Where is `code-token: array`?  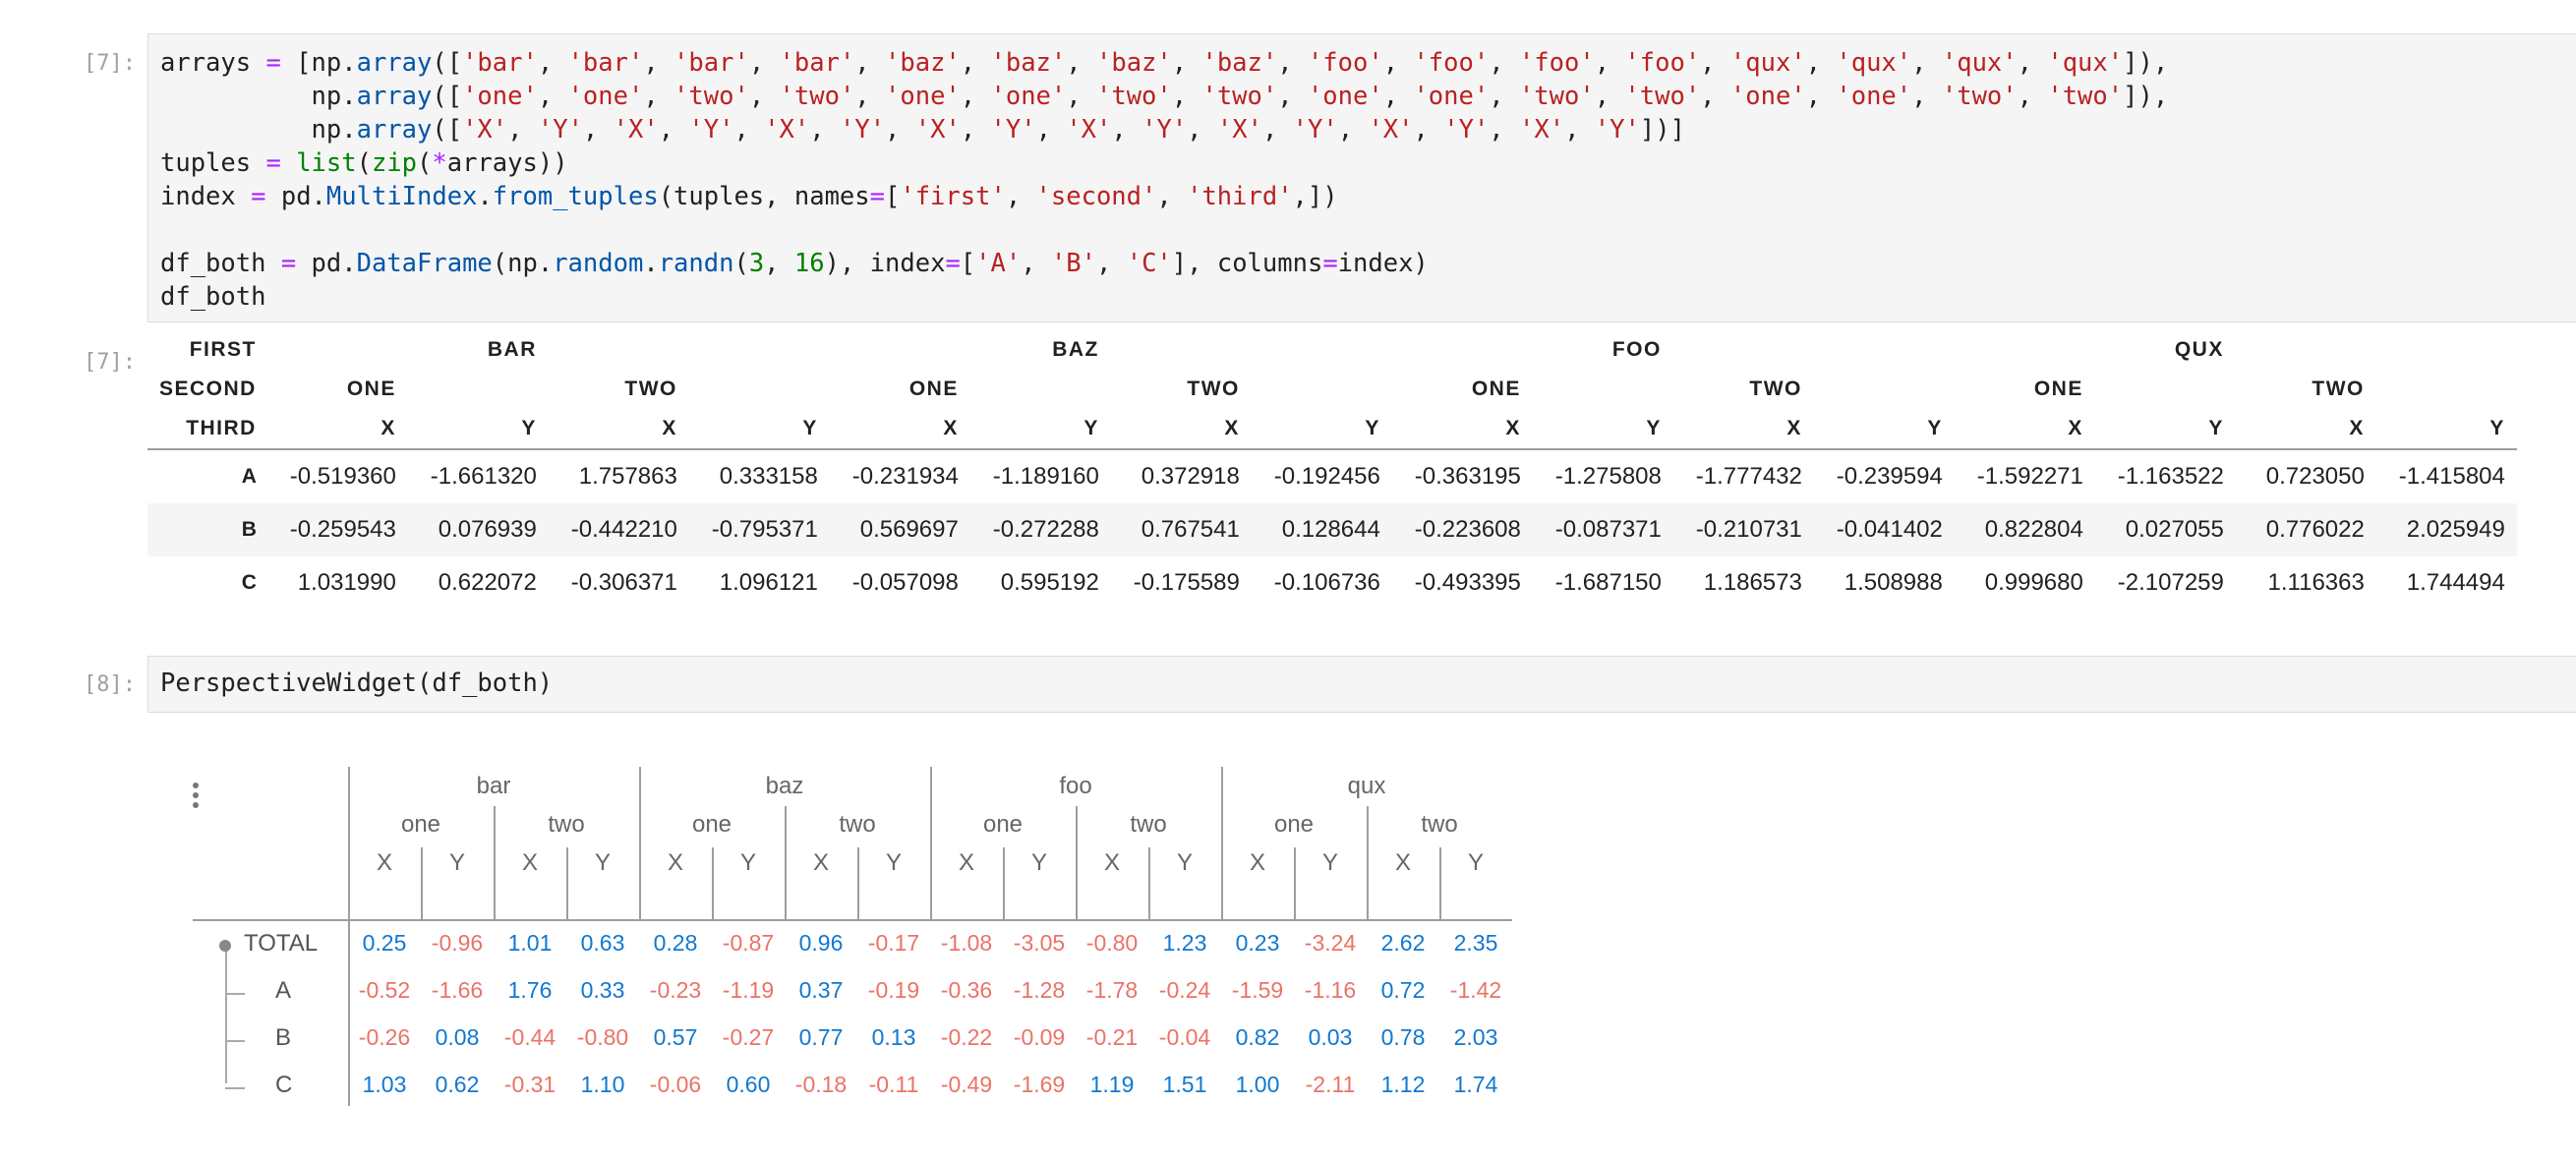
code-token: array is located at coordinates (394, 96).